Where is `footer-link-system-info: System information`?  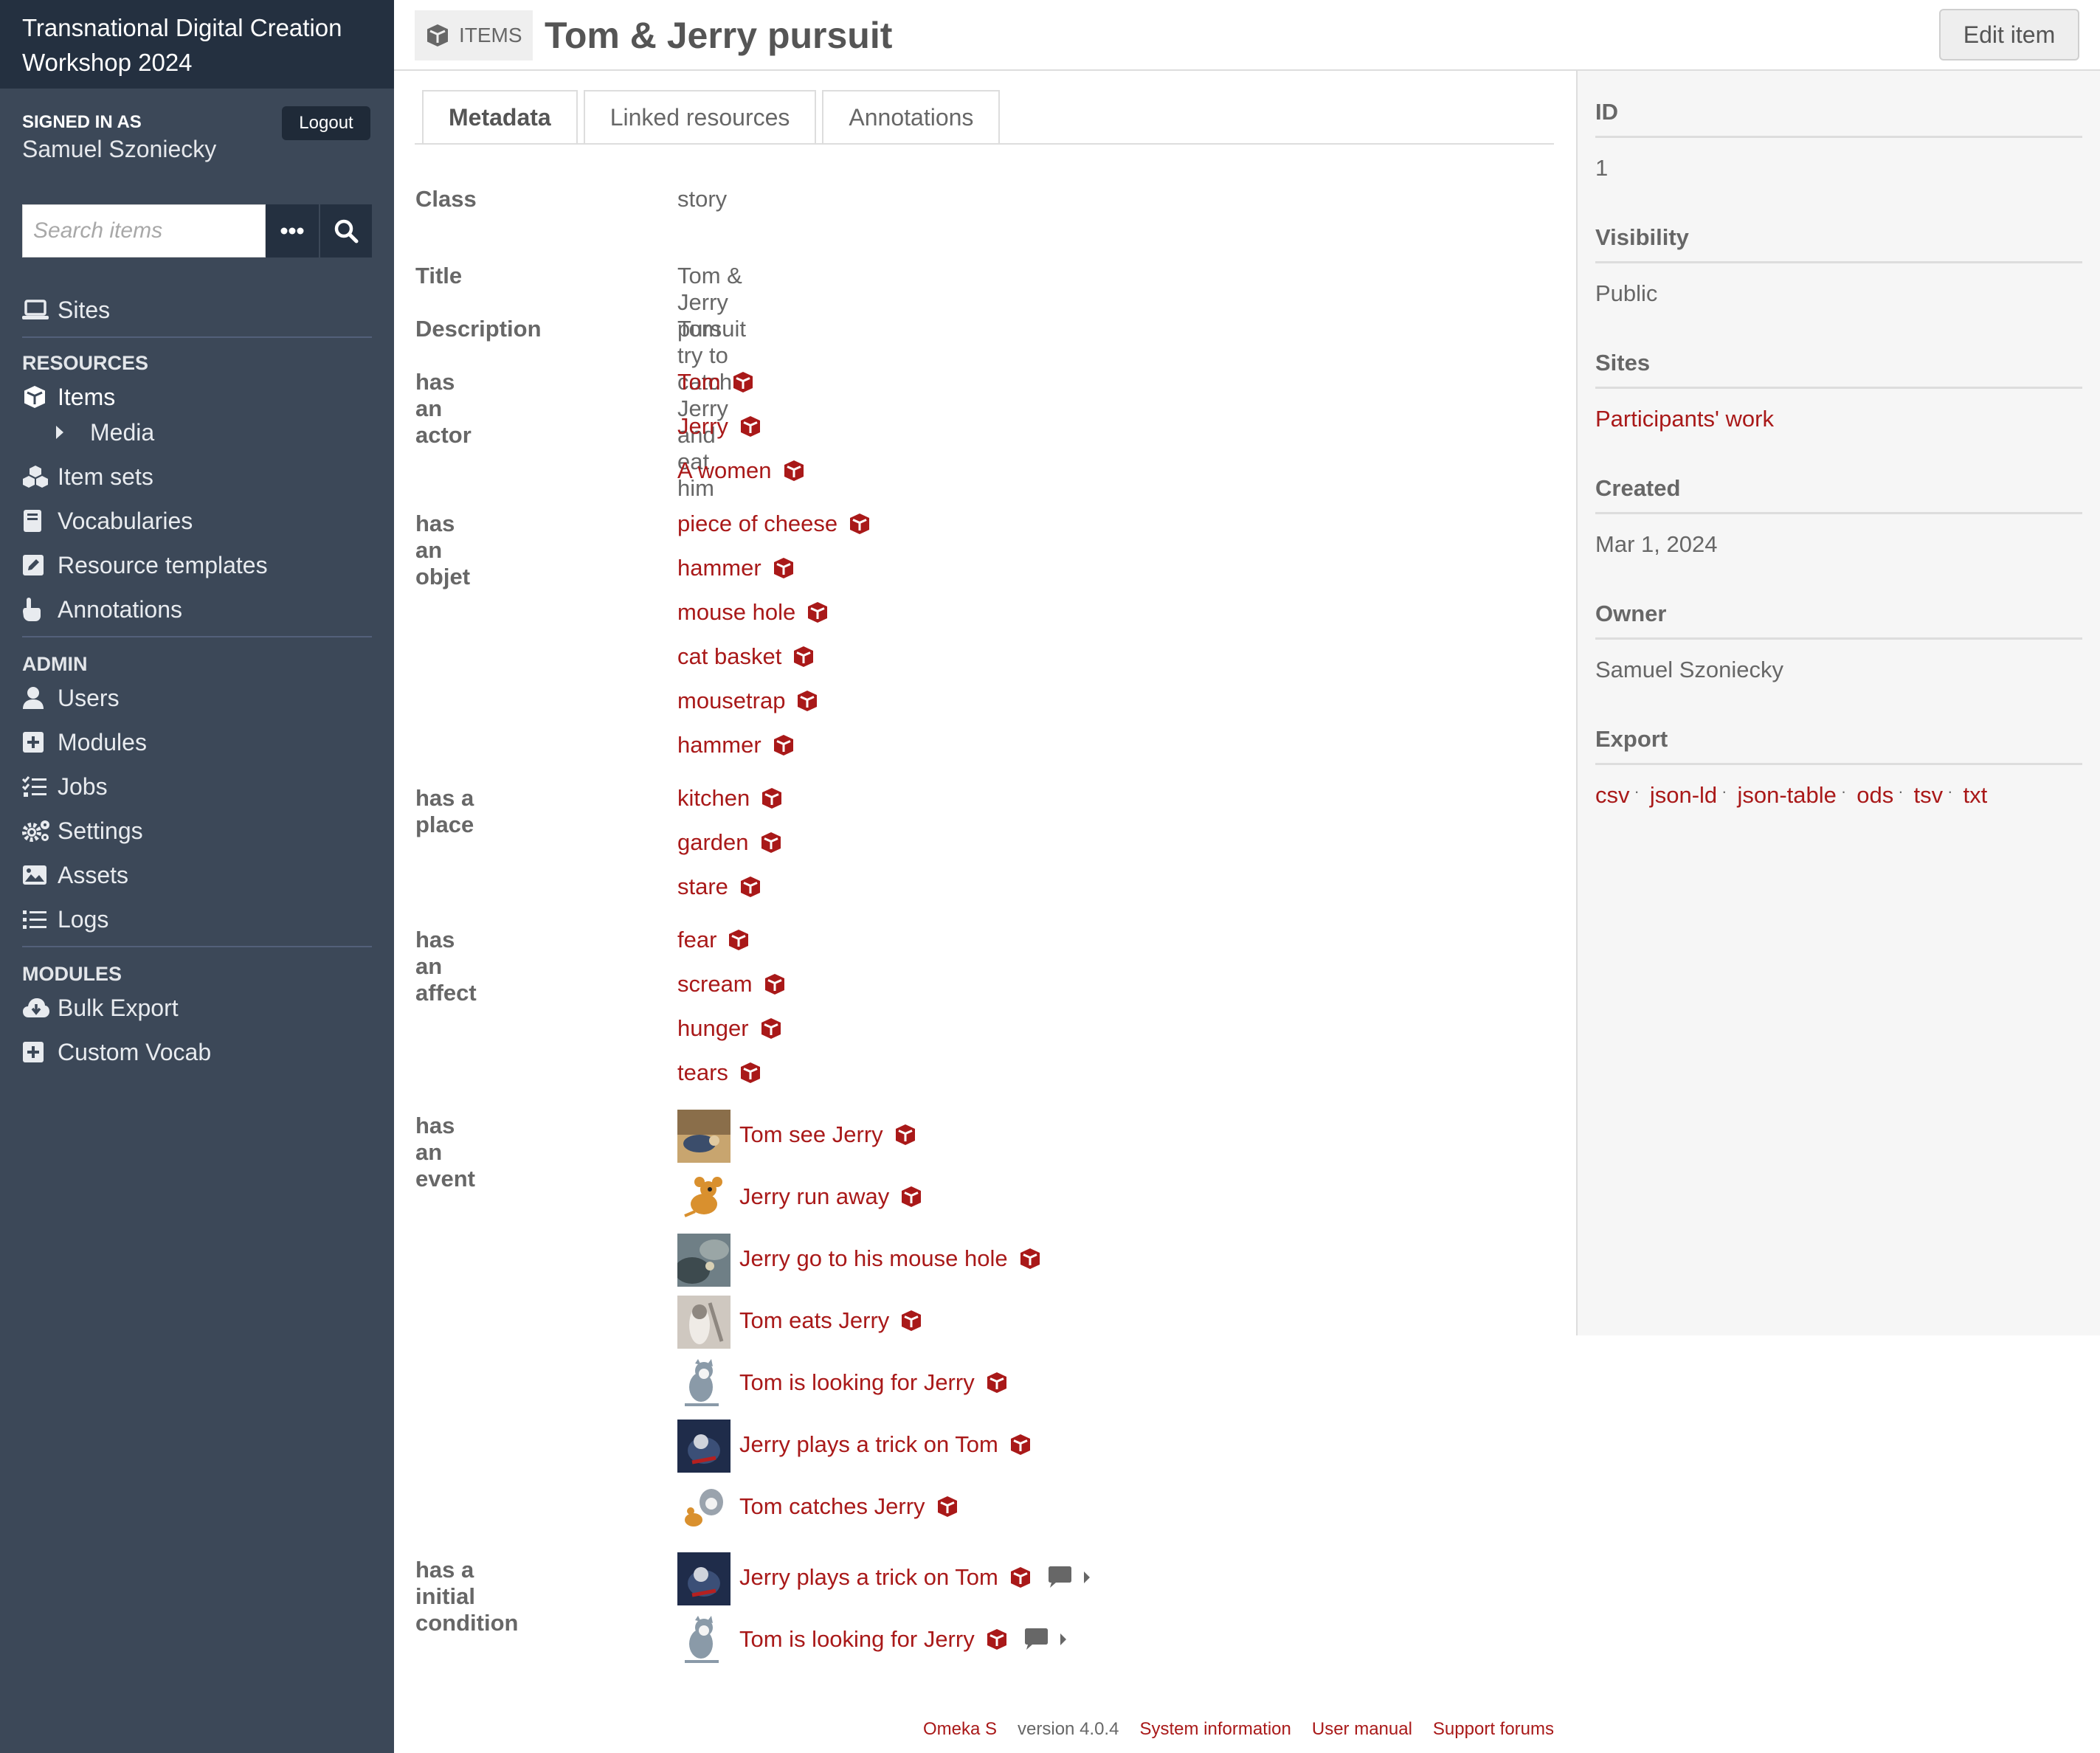
footer-link-system-info: System information is located at coordinates (1215, 1730).